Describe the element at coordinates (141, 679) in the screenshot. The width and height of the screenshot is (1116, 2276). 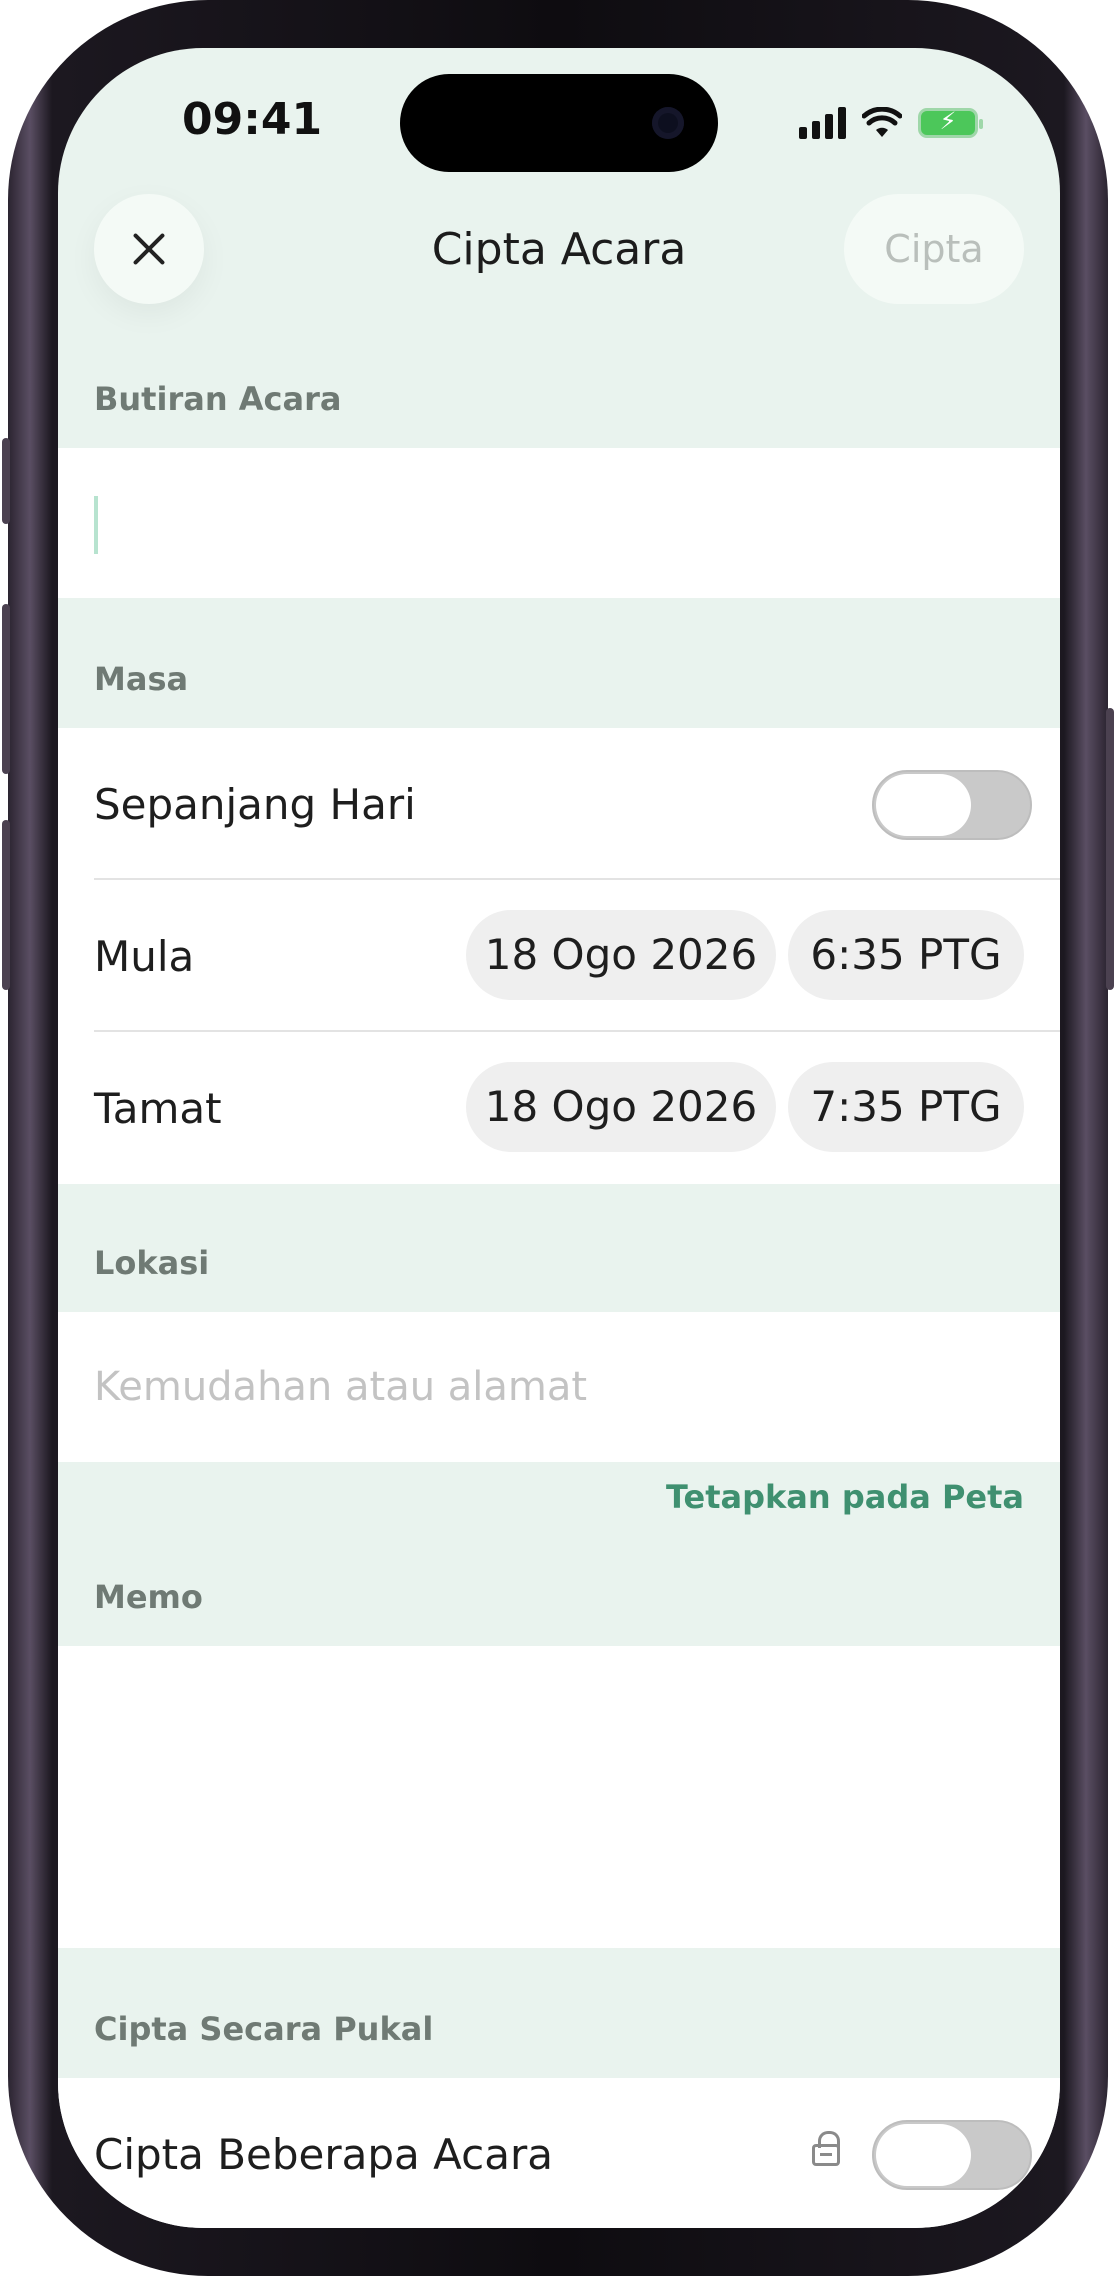
I see `section-label-time: Masa` at that location.